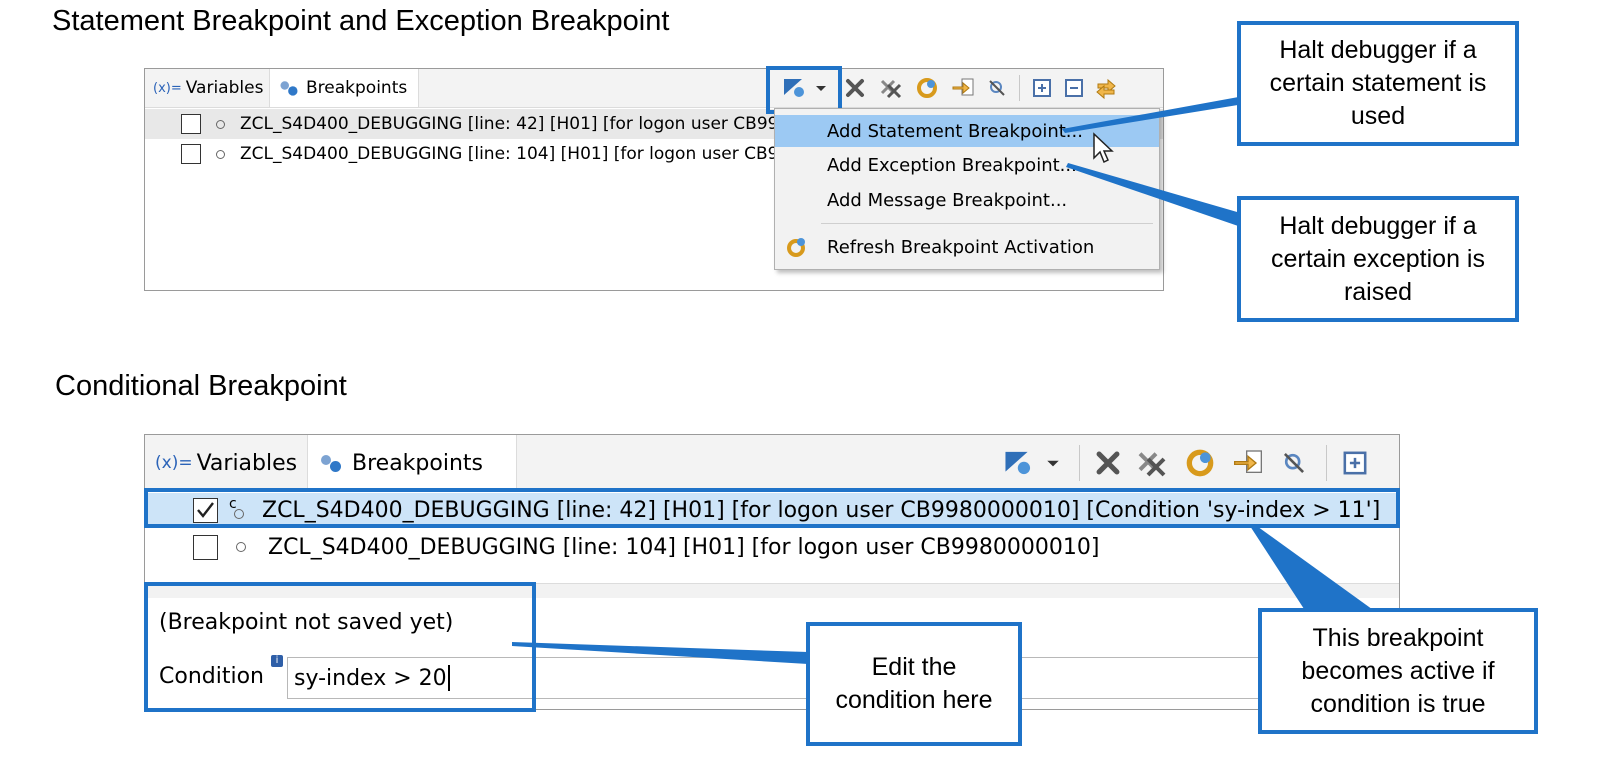 This screenshot has width=1600, height=773. I want to click on dropdown-arrow-icon, so click(1053, 463).